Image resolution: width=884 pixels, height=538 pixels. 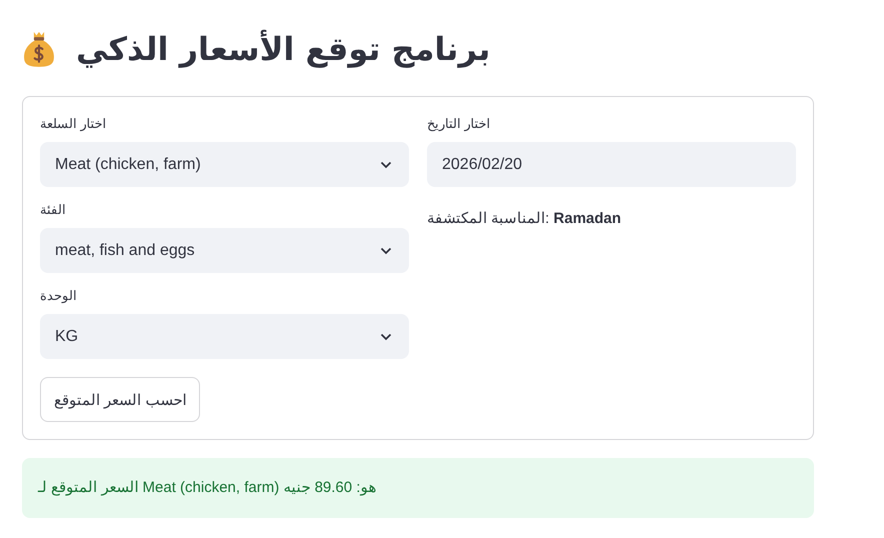 I want to click on page-title: برنامج توقع الأسعار الذكي, so click(x=283, y=49).